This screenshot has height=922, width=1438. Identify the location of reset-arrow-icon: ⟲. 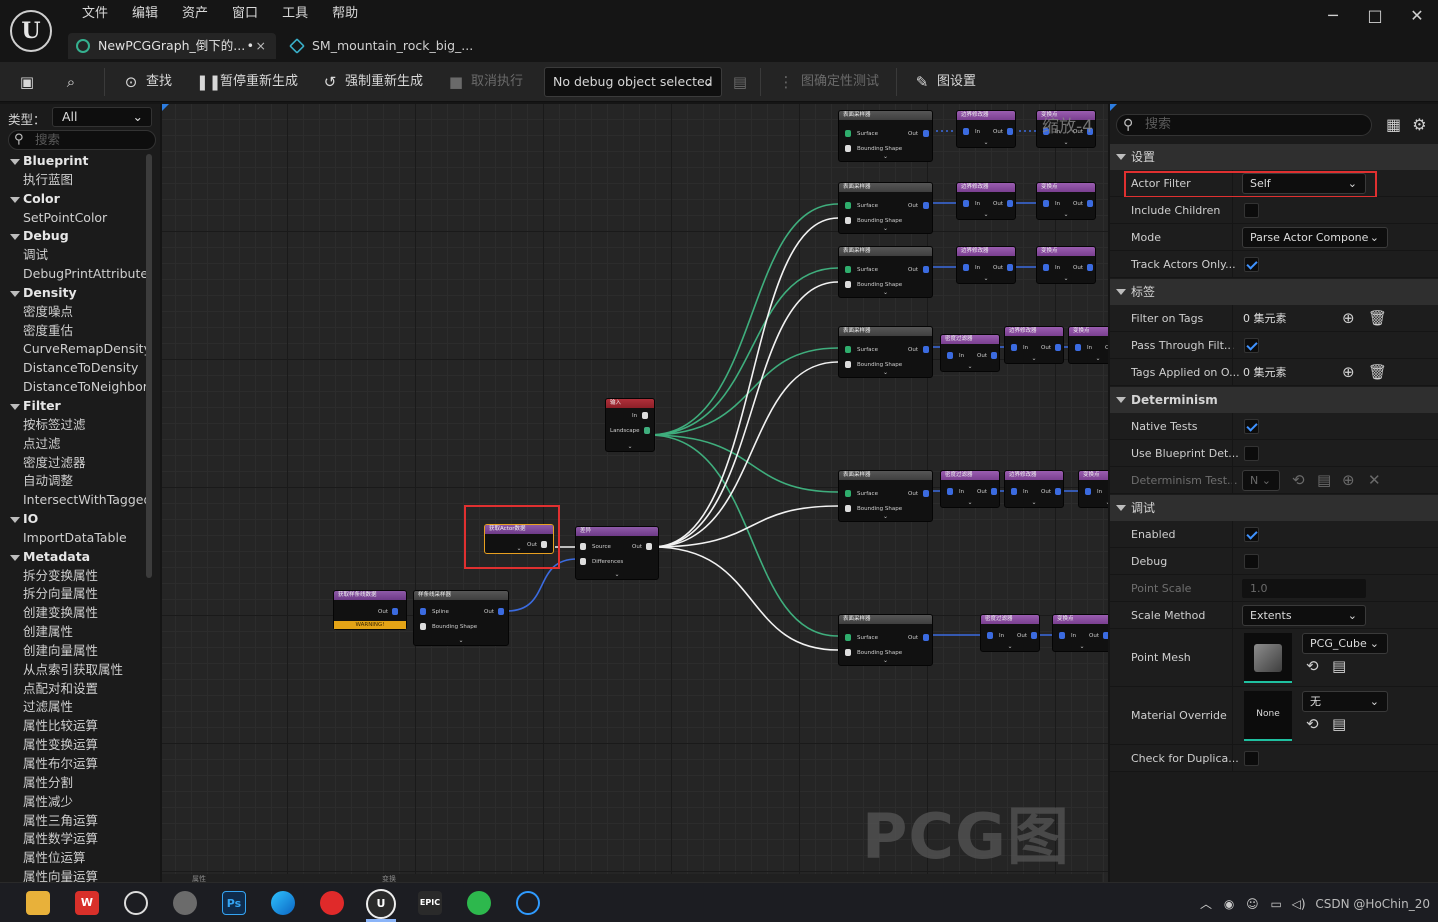
(1298, 480).